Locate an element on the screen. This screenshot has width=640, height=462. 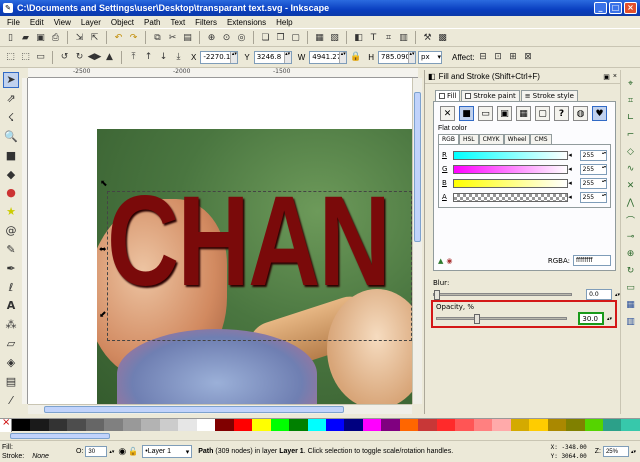
minimize-button: _ is located at coordinates (600, 8).